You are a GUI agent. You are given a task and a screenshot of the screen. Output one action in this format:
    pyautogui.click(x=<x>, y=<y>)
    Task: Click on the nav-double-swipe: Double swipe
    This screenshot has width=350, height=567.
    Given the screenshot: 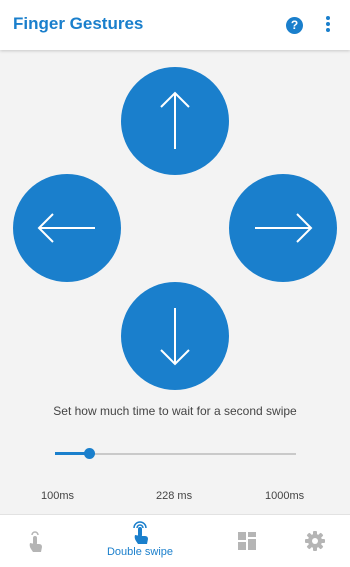 What is the action you would take?
    pyautogui.click(x=140, y=541)
    